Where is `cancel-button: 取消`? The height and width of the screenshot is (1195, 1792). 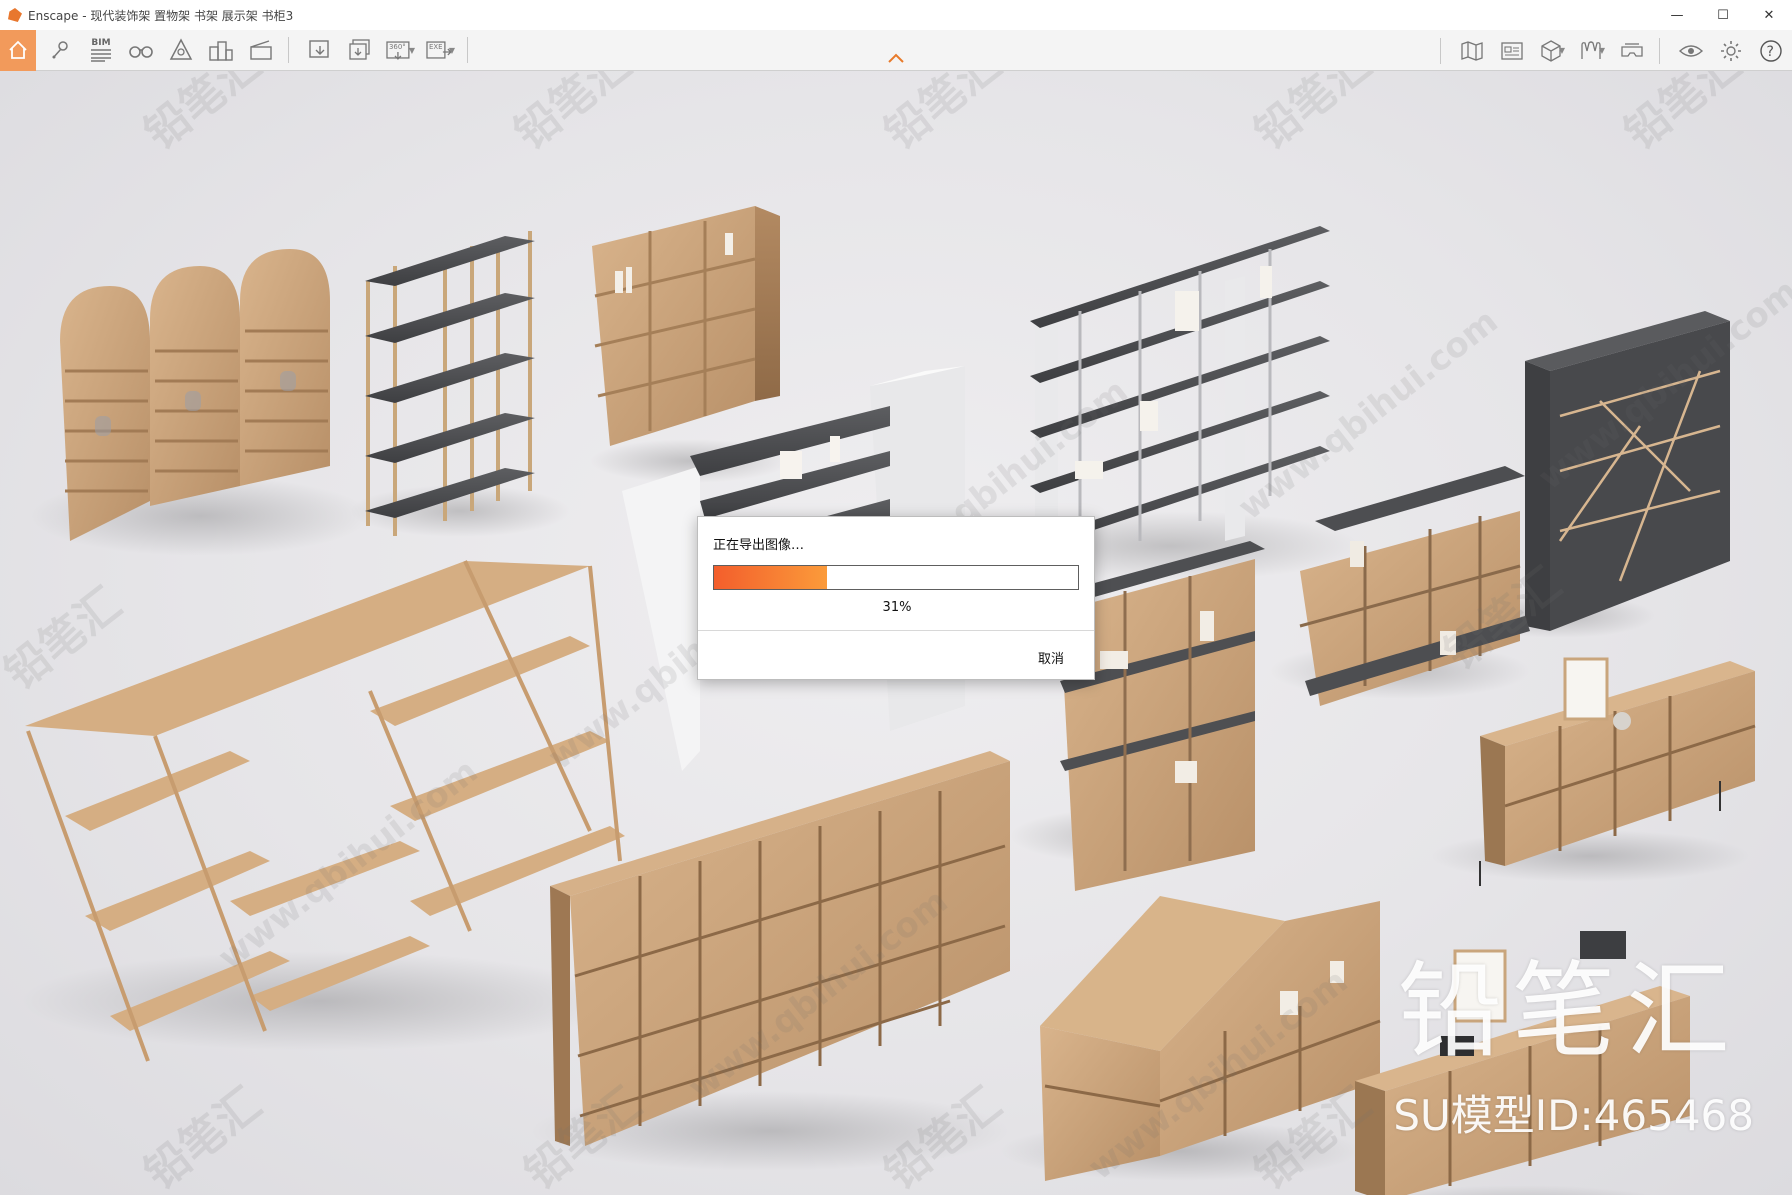 cancel-button: 取消 is located at coordinates (1051, 657).